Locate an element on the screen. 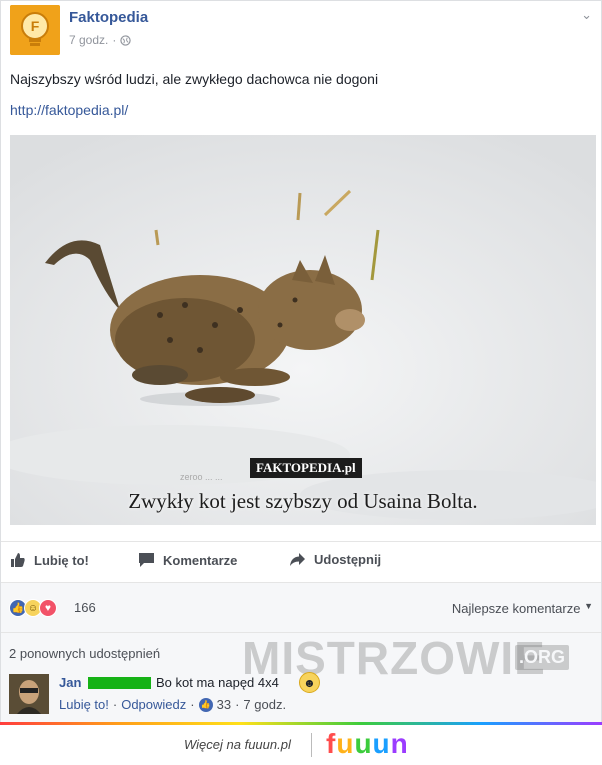 The width and height of the screenshot is (602, 765). photo-watermark: FAKTOPEDIA.pl is located at coordinates (306, 468).